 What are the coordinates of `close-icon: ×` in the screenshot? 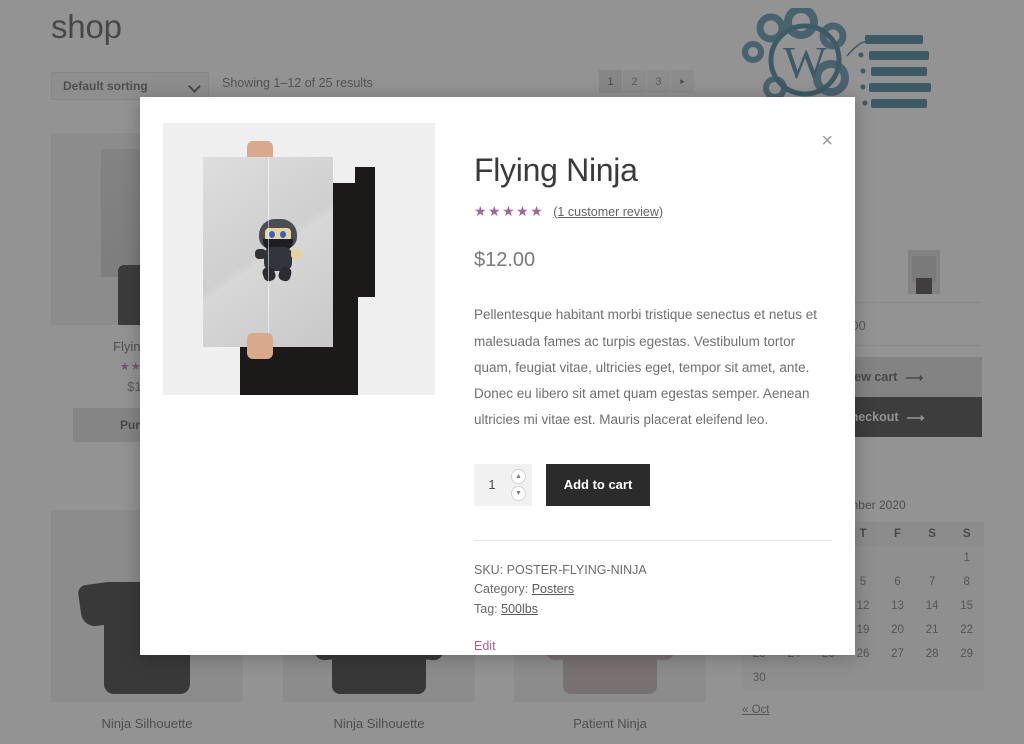 It's located at (827, 141).